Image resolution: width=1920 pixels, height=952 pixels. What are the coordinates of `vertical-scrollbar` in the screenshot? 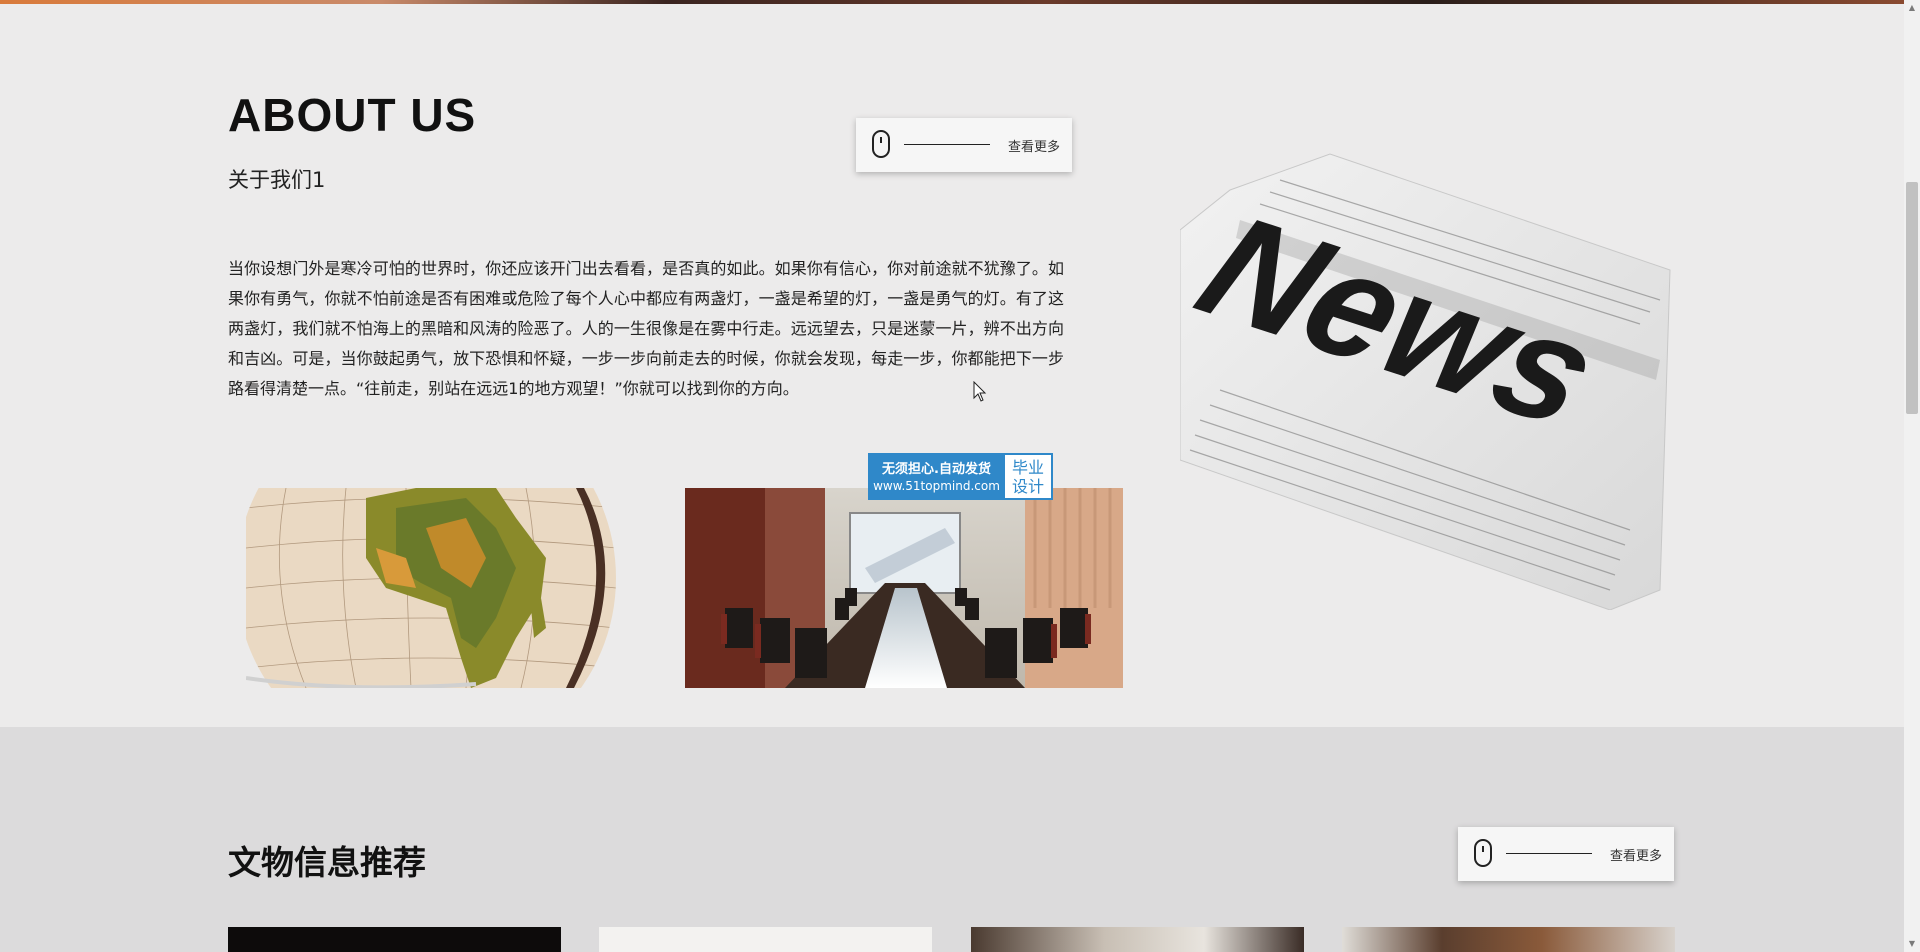 It's located at (1912, 476).